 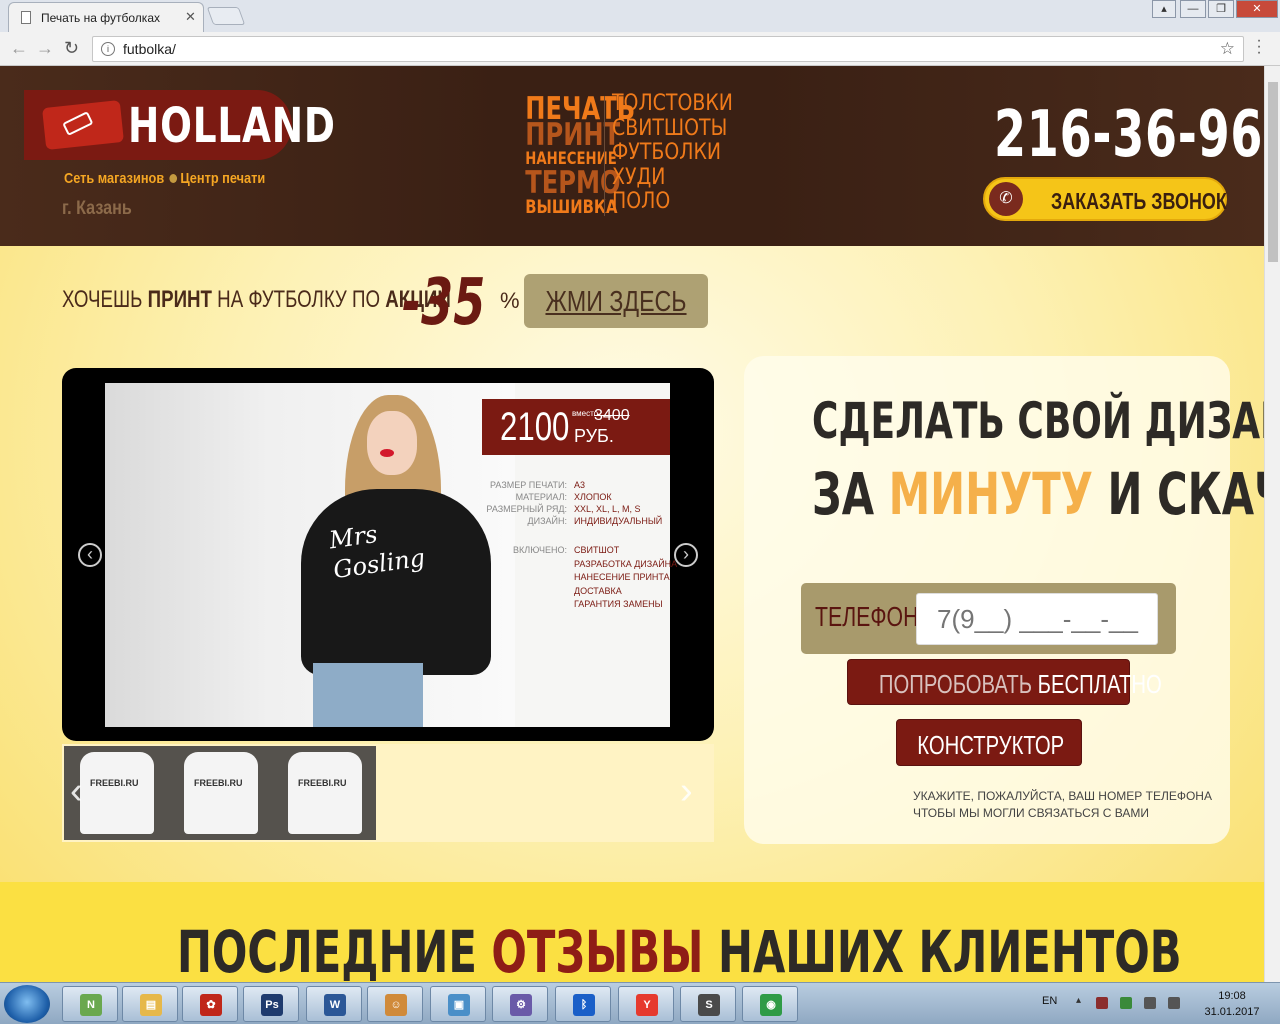 I want to click on taskbar-button: N, so click(x=90, y=1004).